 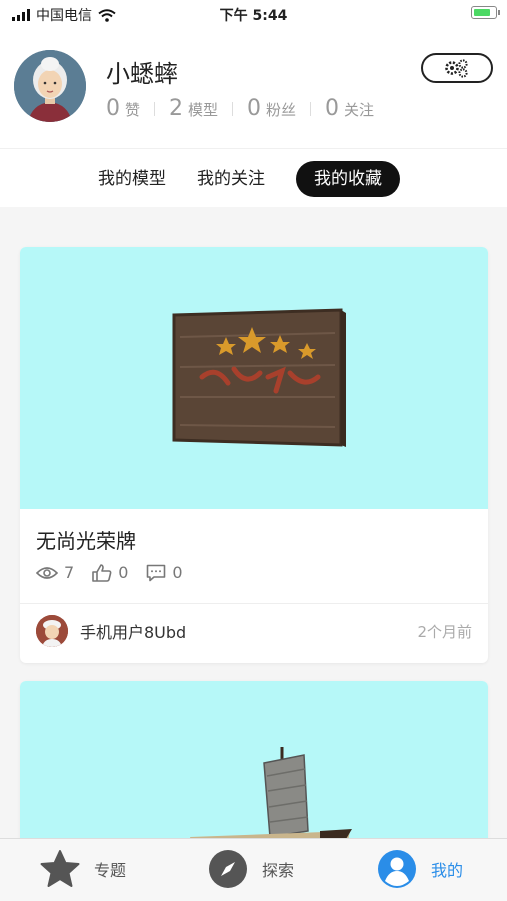 I want to click on boat-image, so click(x=271, y=799).